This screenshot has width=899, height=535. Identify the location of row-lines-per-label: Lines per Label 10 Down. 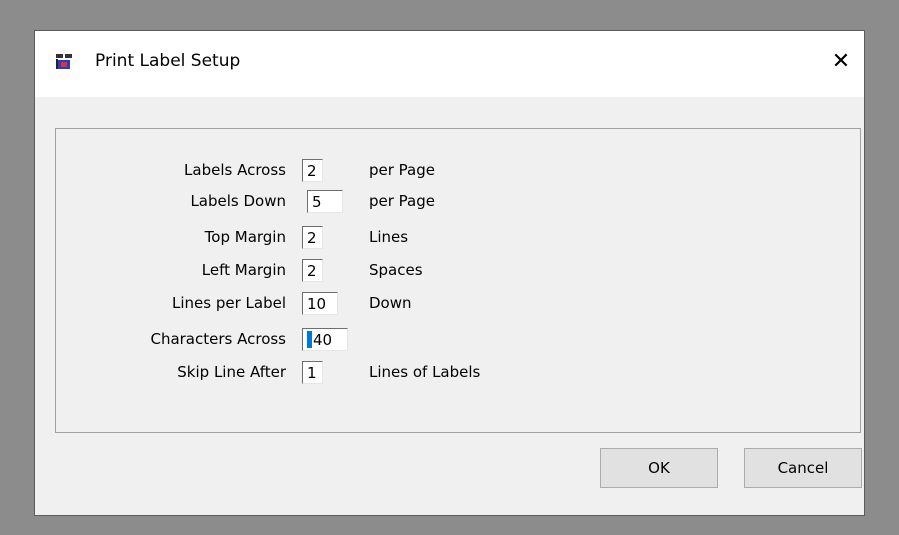
(458, 304).